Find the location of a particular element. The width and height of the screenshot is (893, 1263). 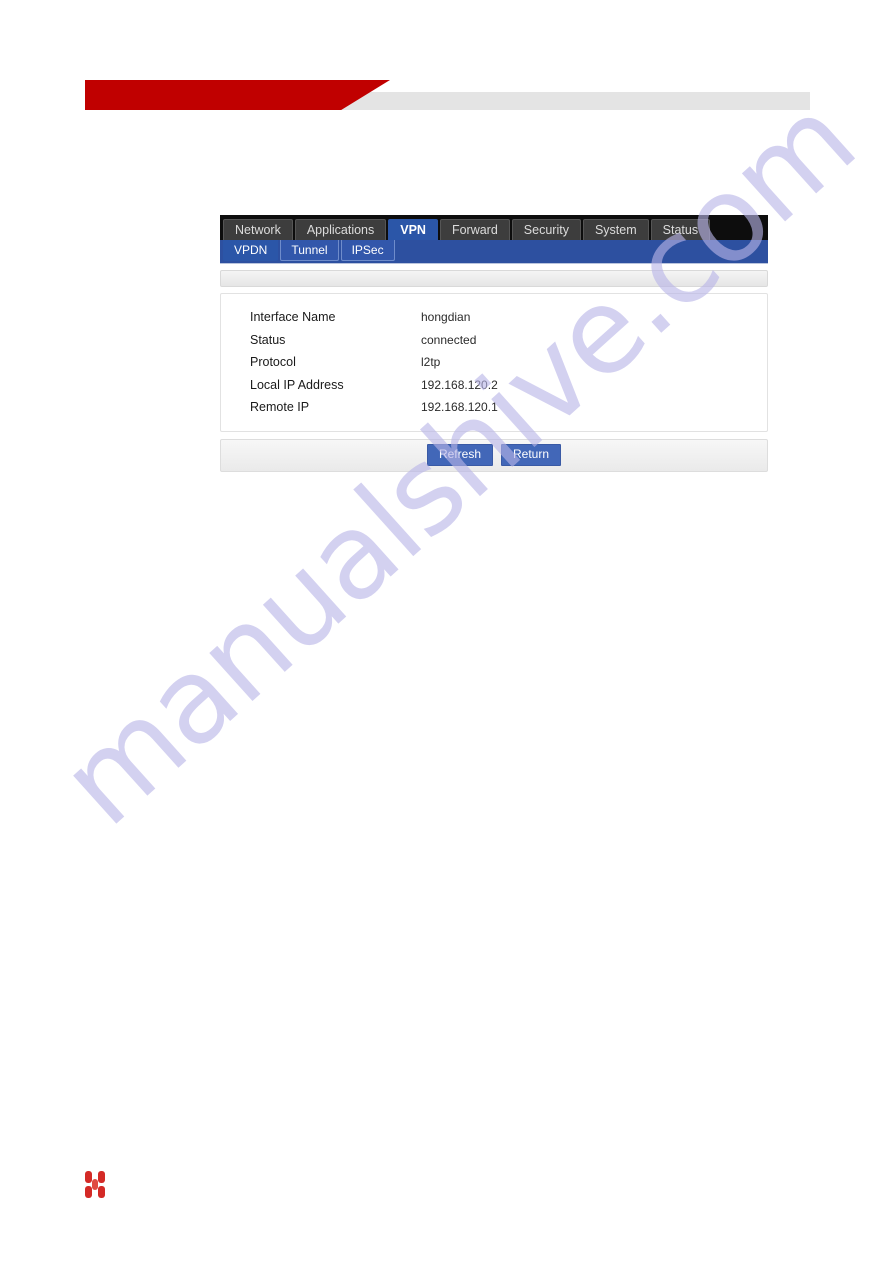

tab-security-label: Security is located at coordinates (546, 230).